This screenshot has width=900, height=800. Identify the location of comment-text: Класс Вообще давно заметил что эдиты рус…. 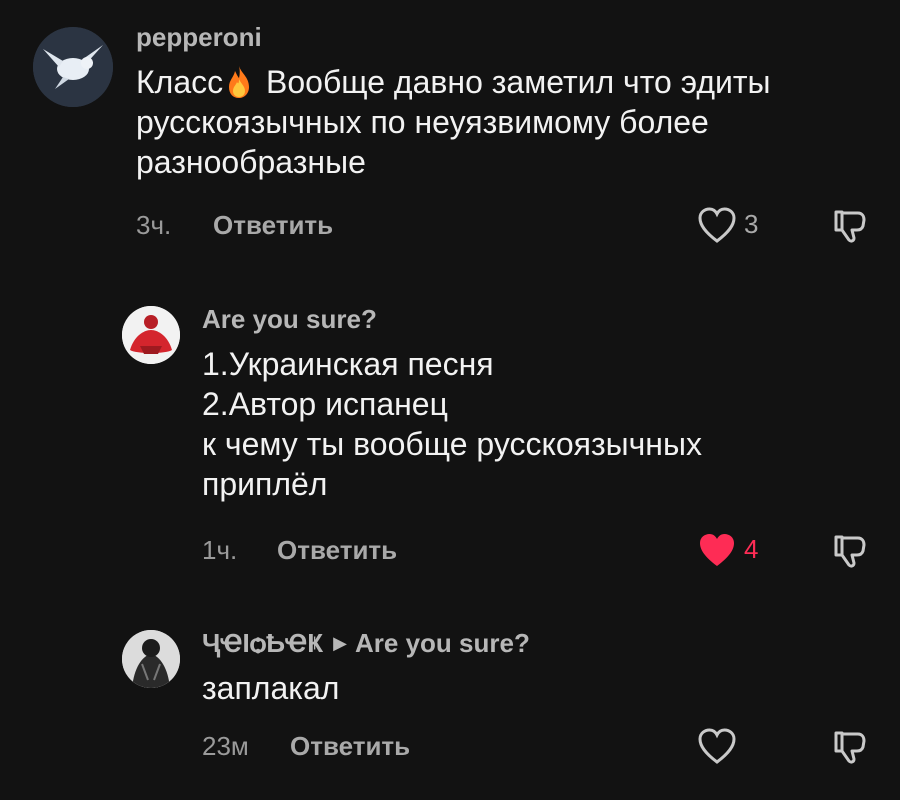
(453, 122).